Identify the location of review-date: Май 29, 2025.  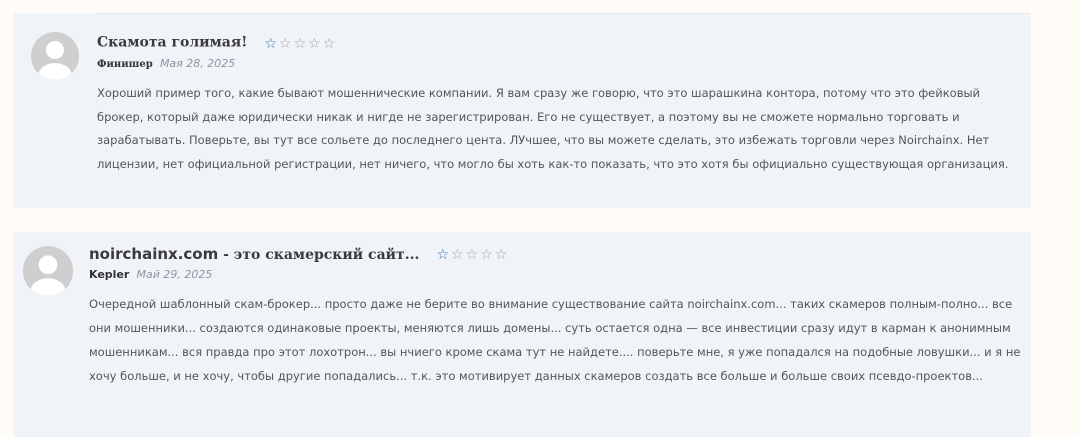
(174, 274).